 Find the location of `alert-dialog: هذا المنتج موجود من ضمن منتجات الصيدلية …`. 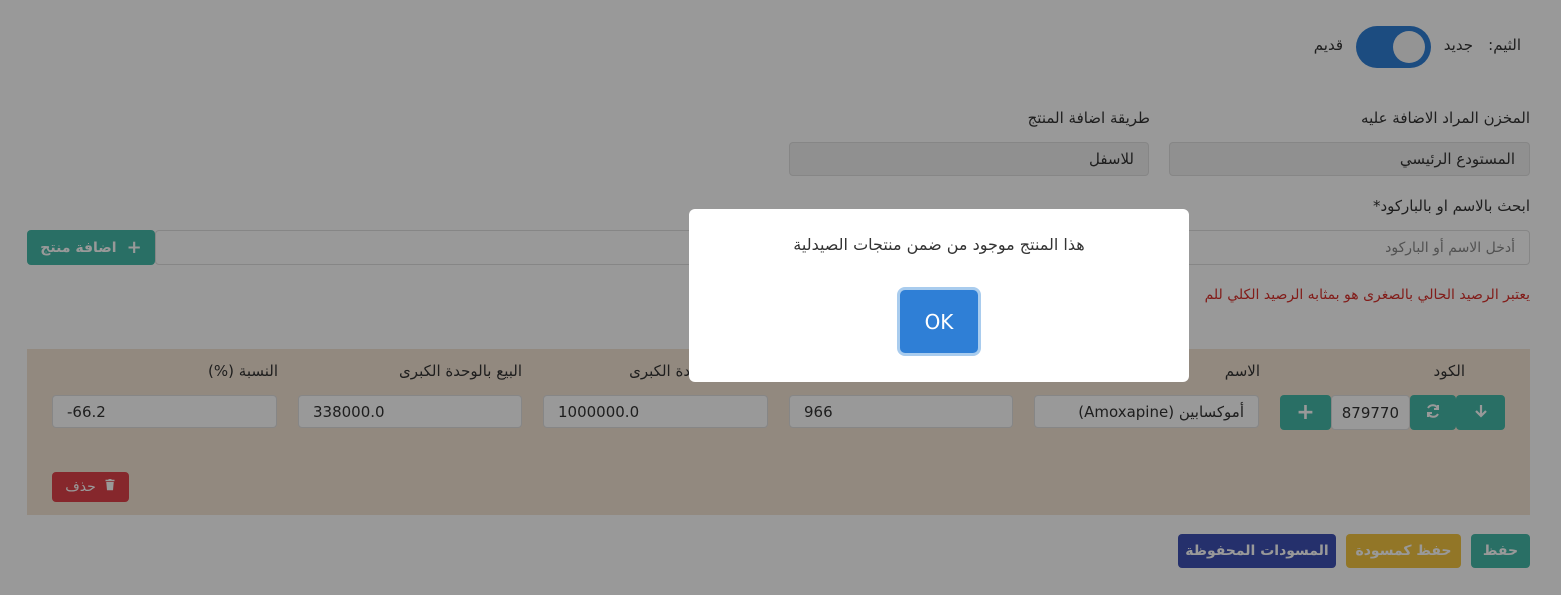

alert-dialog: هذا المنتج موجود من ضمن منتجات الصيدلية … is located at coordinates (939, 295).